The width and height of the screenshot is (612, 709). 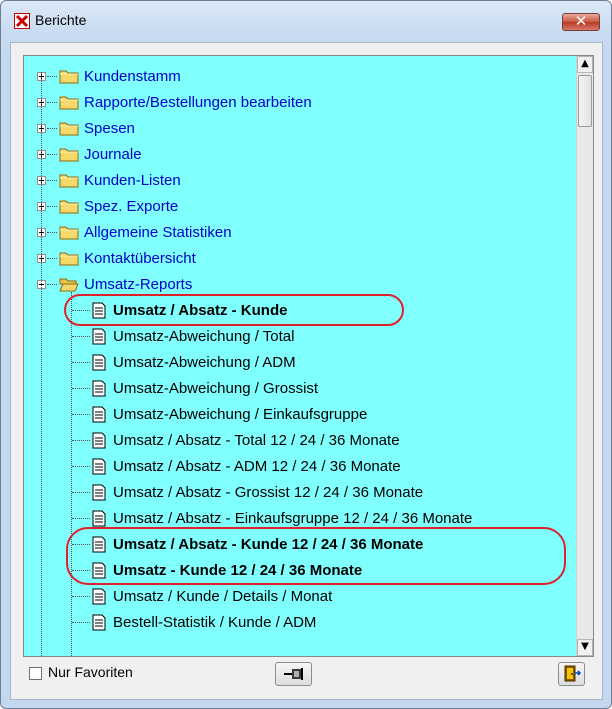 I want to click on close-icon: ✕, so click(x=581, y=21).